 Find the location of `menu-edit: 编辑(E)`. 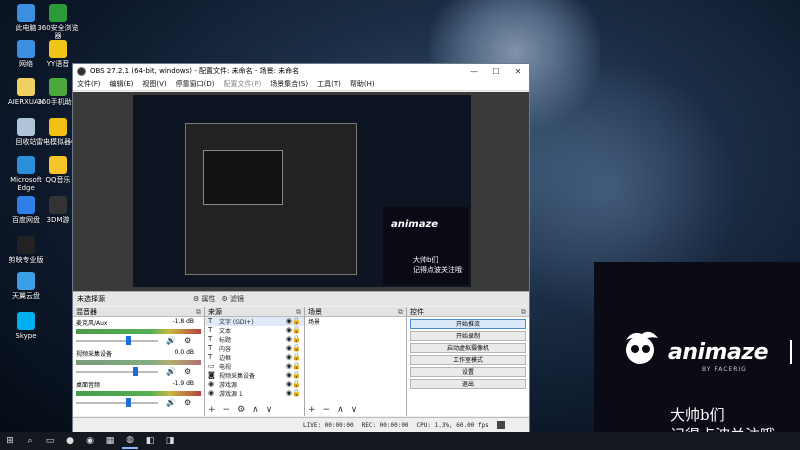

menu-edit: 编辑(E) is located at coordinates (122, 84).